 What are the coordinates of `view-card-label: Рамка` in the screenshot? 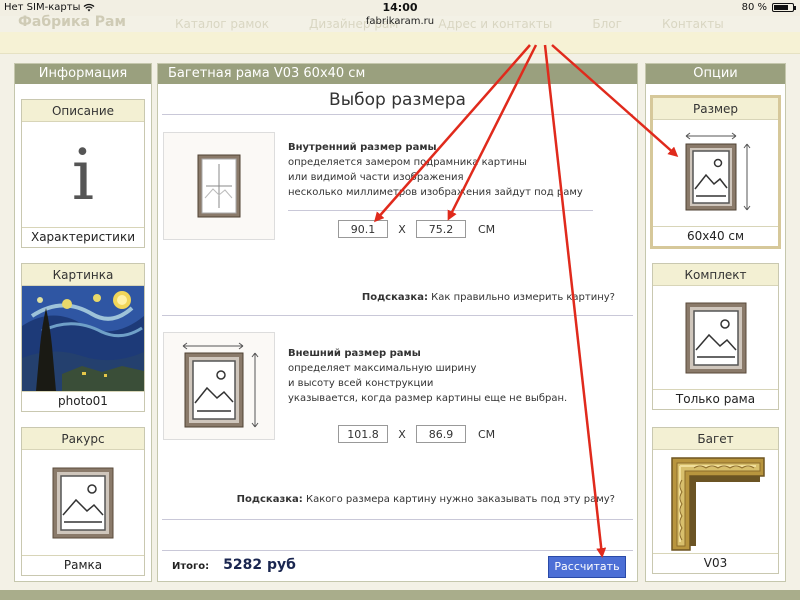 It's located at (83, 565).